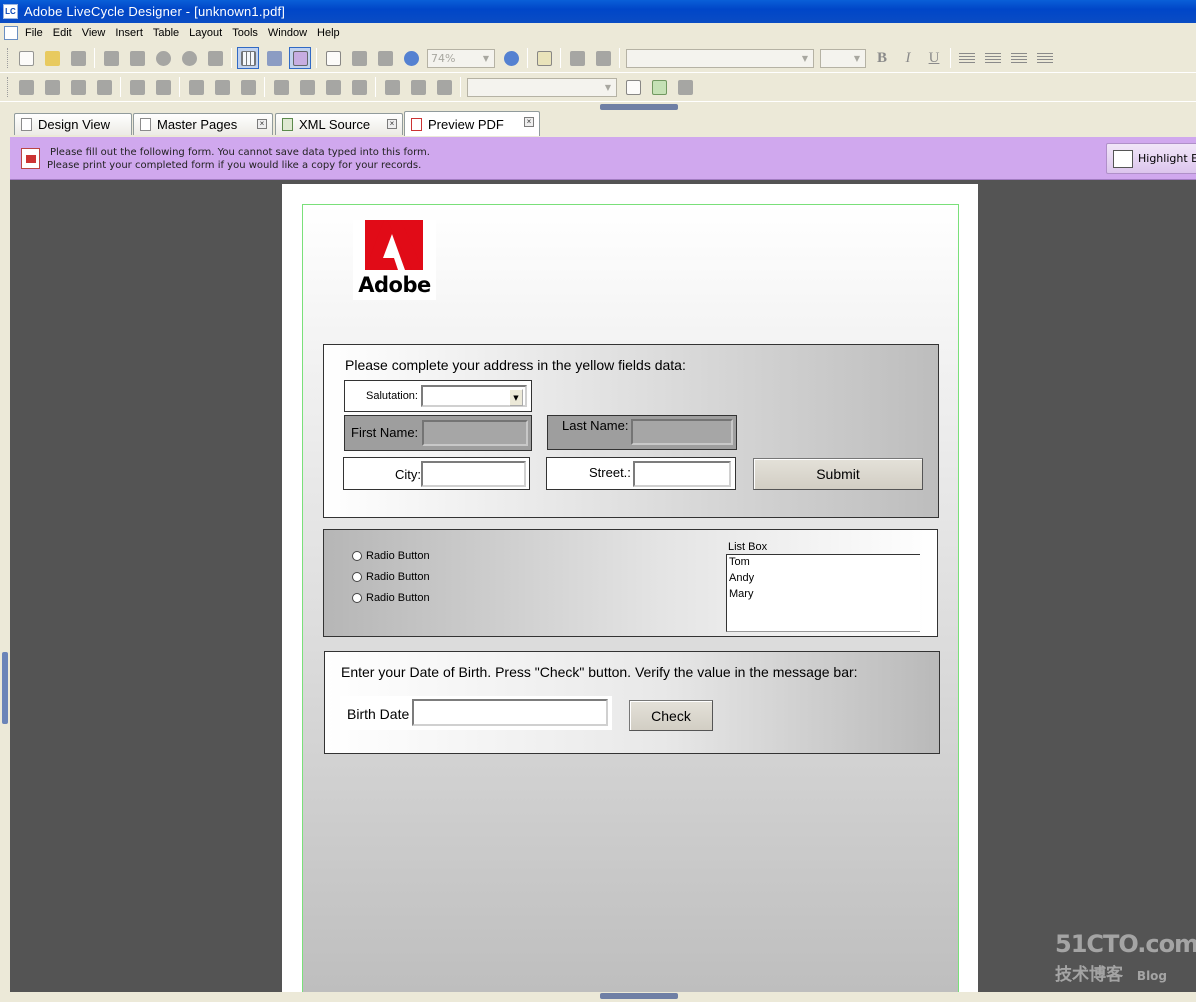 The width and height of the screenshot is (1196, 1002). I want to click on object-boundaries-button, so click(300, 58).